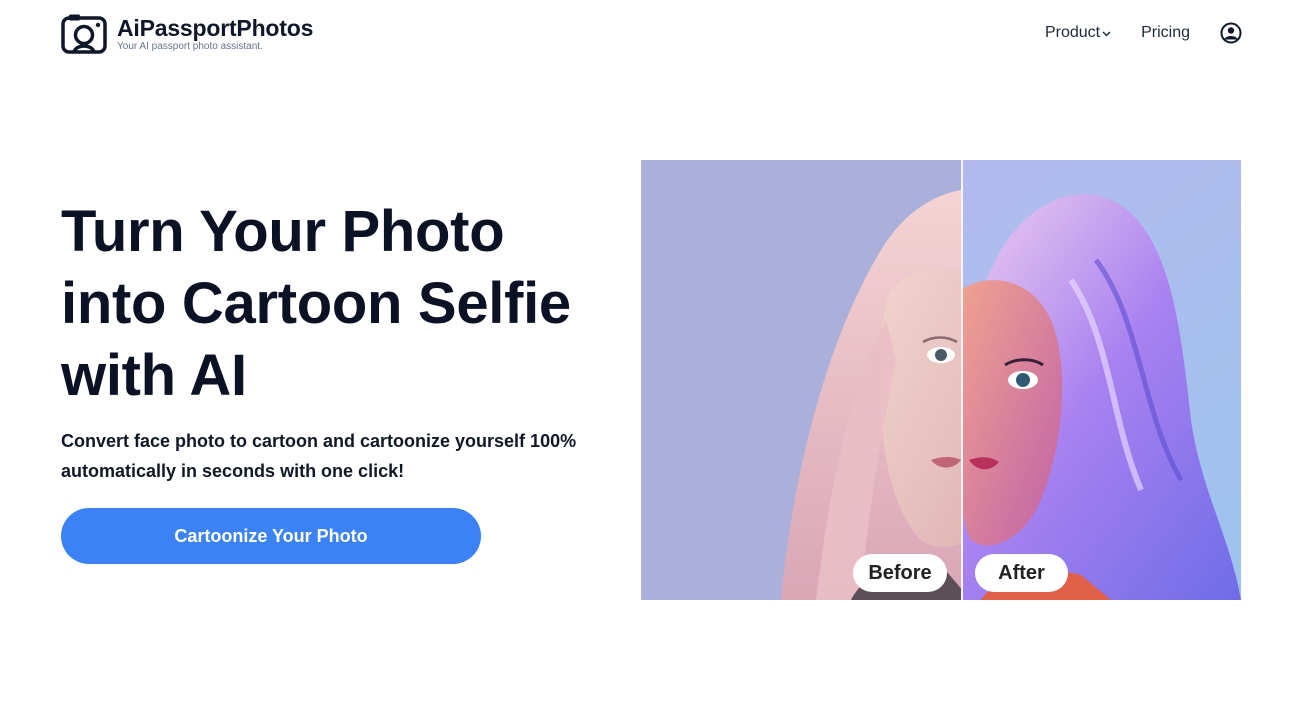  Describe the element at coordinates (215, 28) in the screenshot. I see `brand-name: AiPassportPhotos` at that location.